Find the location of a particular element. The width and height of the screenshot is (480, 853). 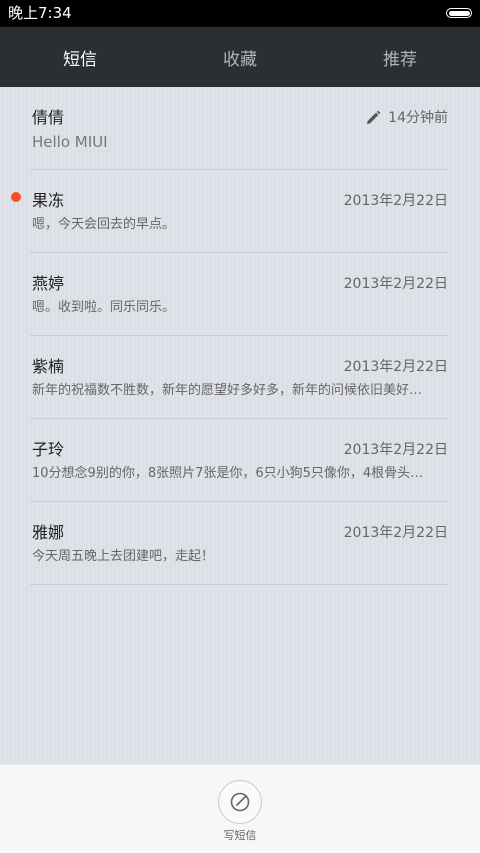

compose-message-button is located at coordinates (240, 802).